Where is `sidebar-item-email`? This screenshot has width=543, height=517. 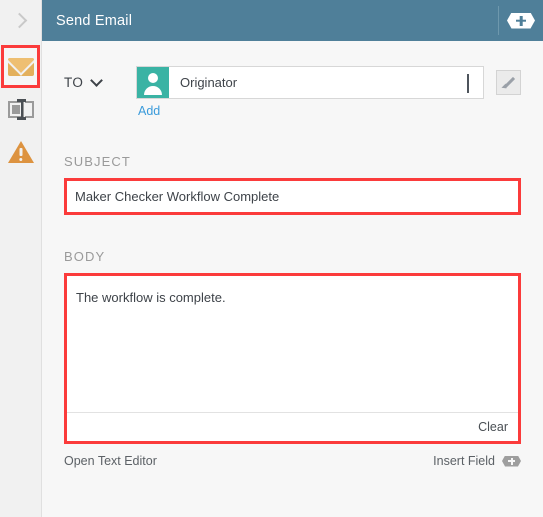
sidebar-item-email is located at coordinates (20, 66).